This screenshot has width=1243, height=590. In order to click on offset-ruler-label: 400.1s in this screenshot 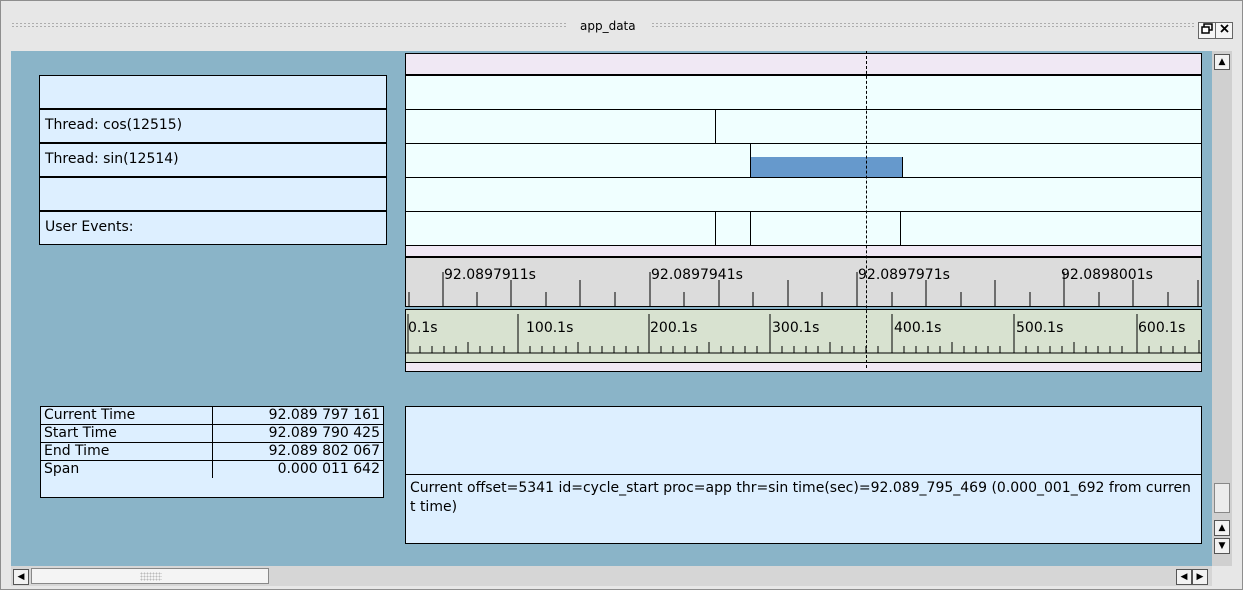, I will do `click(918, 328)`.